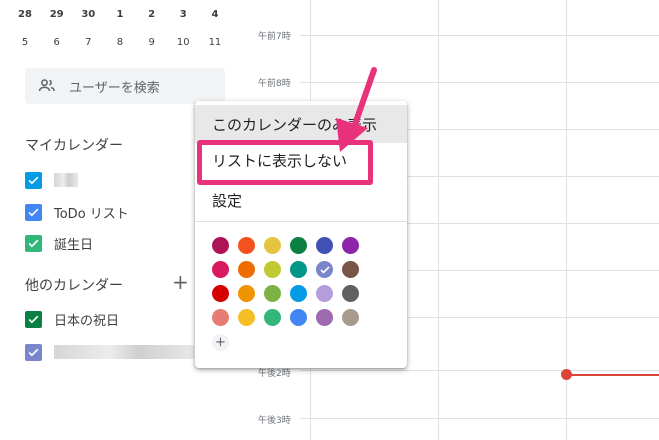  What do you see at coordinates (301, 200) in the screenshot?
I see `menu-item-settings: 設定` at bounding box center [301, 200].